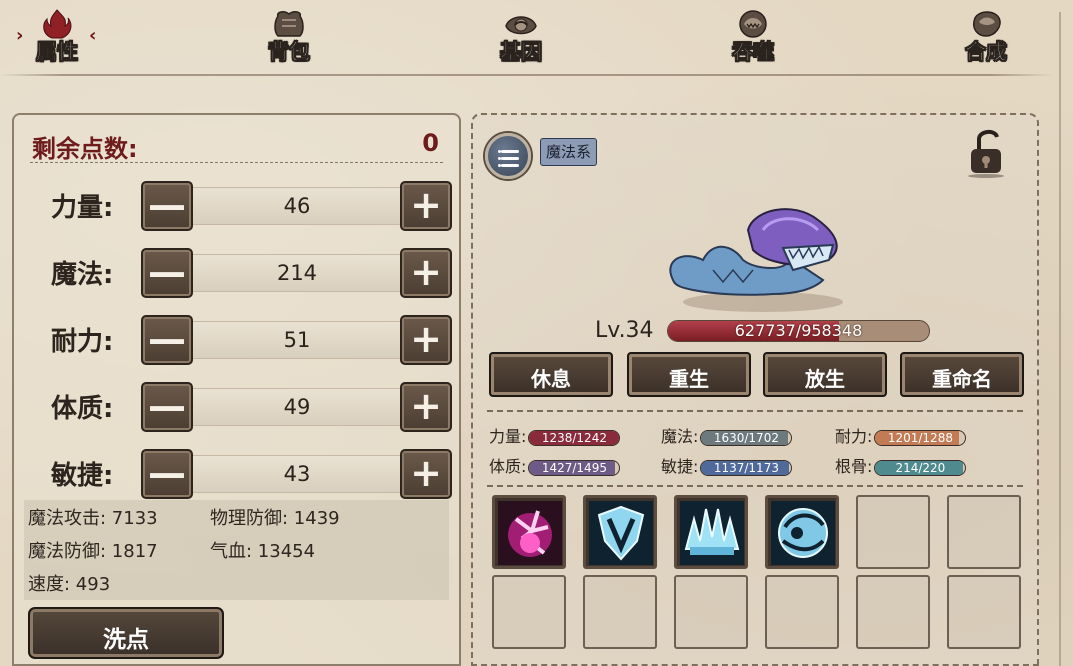  Describe the element at coordinates (574, 467) in the screenshot. I see `aptitude-bar: 1427/1495` at that location.